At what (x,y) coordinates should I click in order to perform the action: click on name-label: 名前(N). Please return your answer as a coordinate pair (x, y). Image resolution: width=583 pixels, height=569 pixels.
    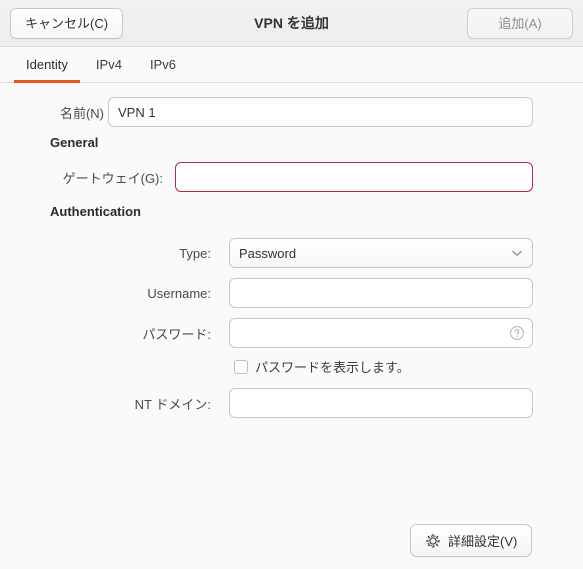
    Looking at the image, I should click on (81, 113).